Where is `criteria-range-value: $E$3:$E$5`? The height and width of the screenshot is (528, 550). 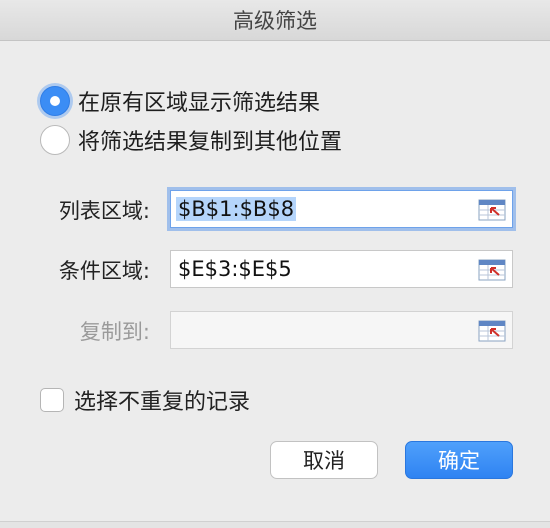
criteria-range-value: $E$3:$E$5 is located at coordinates (235, 269).